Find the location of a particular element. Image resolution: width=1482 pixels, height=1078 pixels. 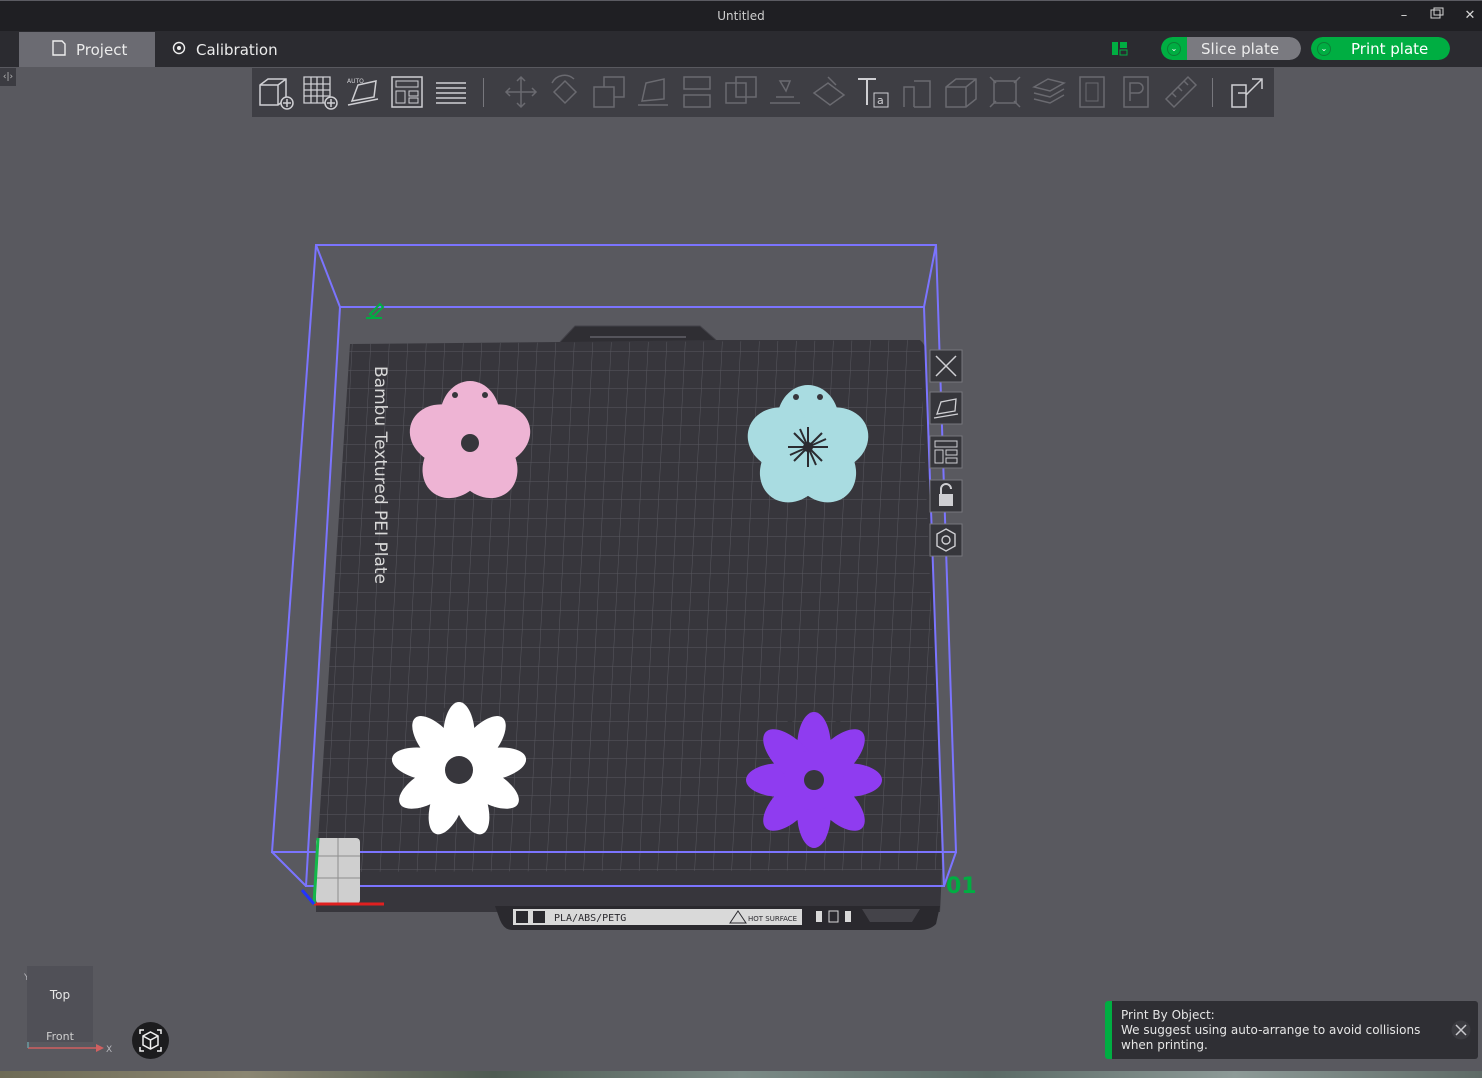

svg-text: a is located at coordinates (880, 100).